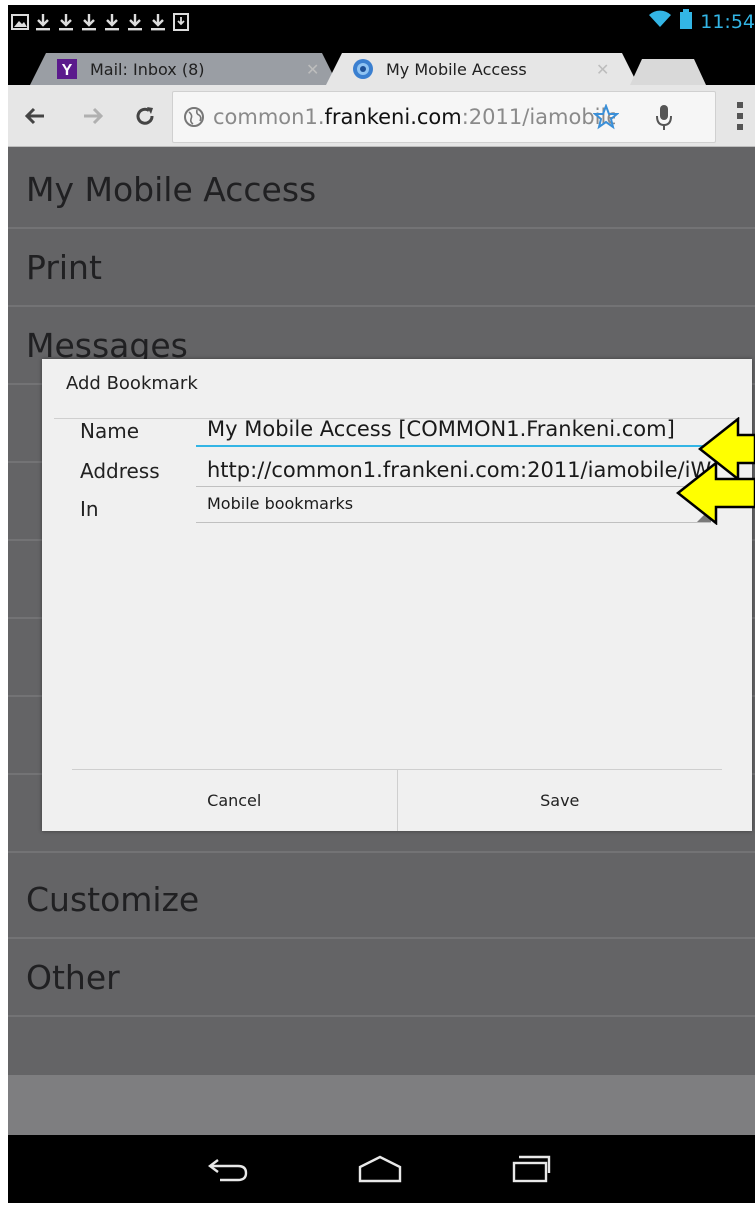 This screenshot has height=1210, width=755. What do you see at coordinates (381, 900) in the screenshot?
I see `menu-item-customize: Customize` at bounding box center [381, 900].